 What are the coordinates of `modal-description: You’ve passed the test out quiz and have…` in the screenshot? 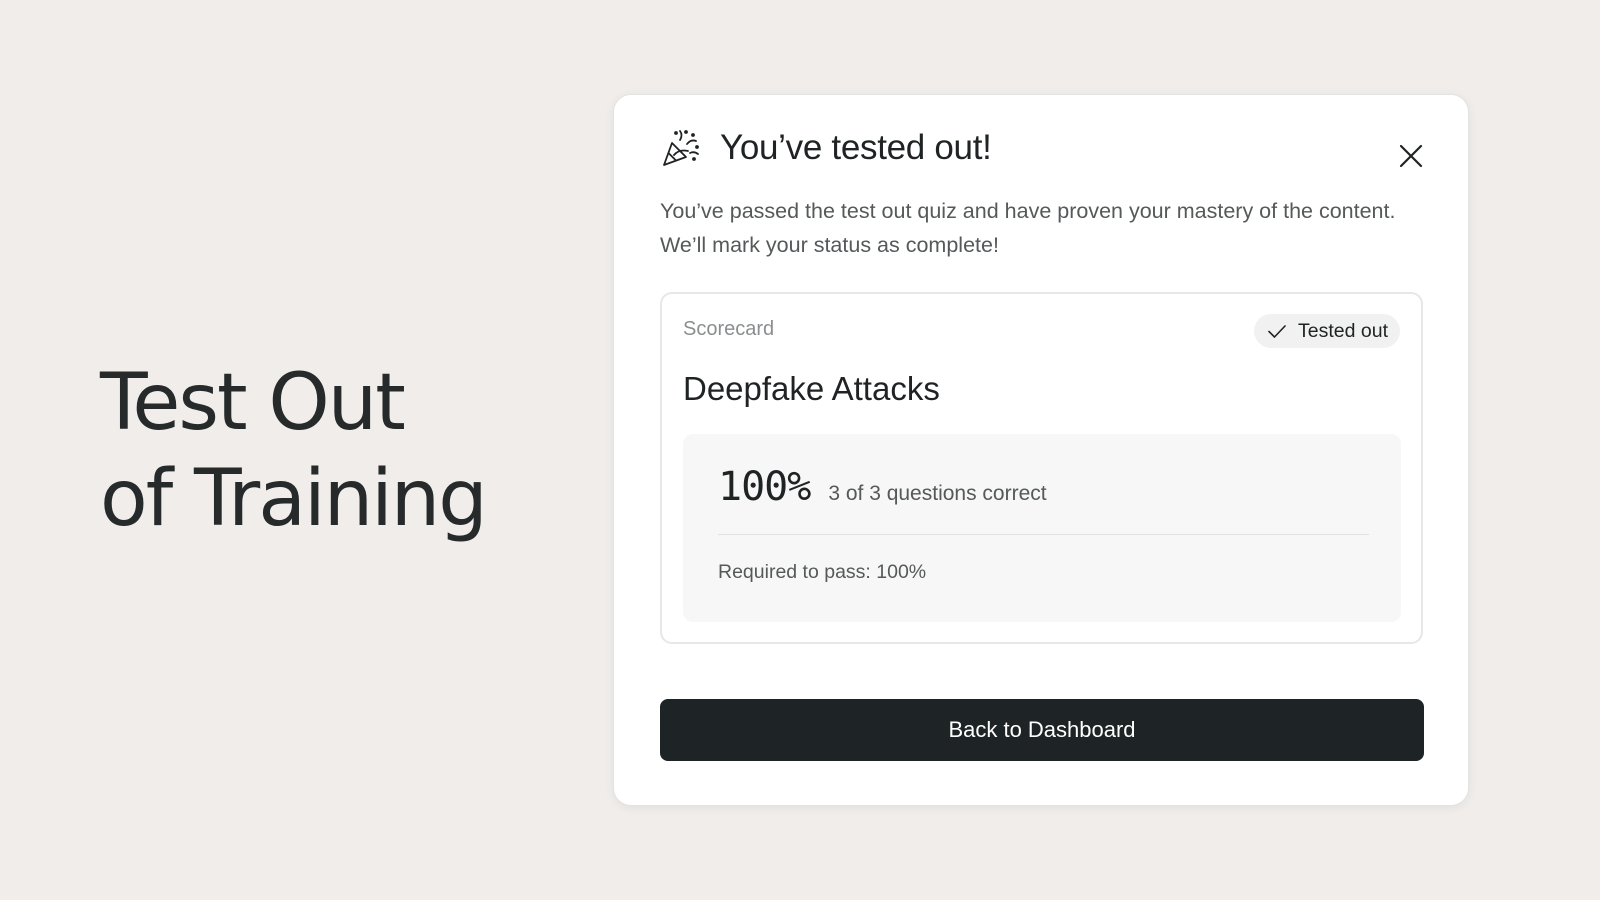 It's located at (1028, 228).